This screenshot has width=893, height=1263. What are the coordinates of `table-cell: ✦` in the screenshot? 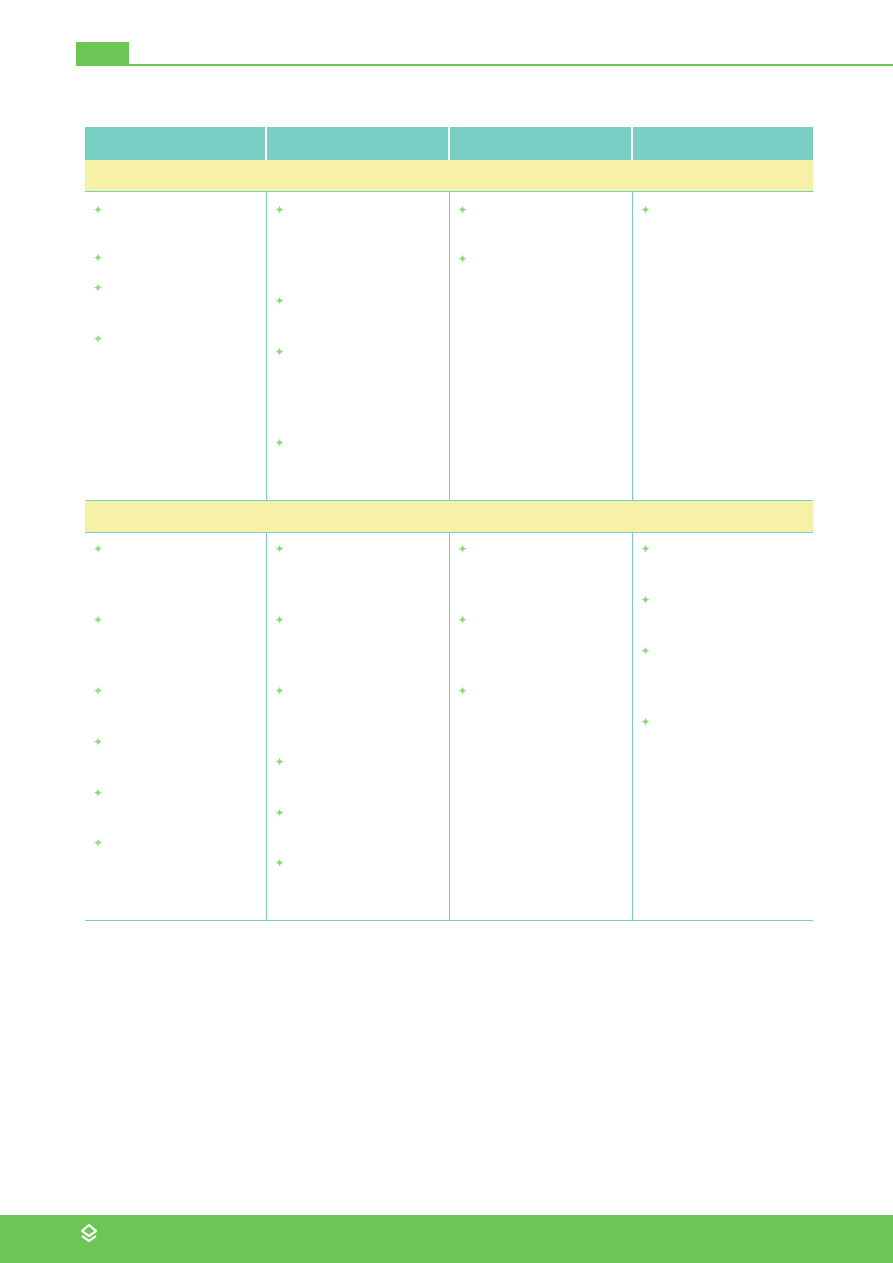 It's located at (722, 346).